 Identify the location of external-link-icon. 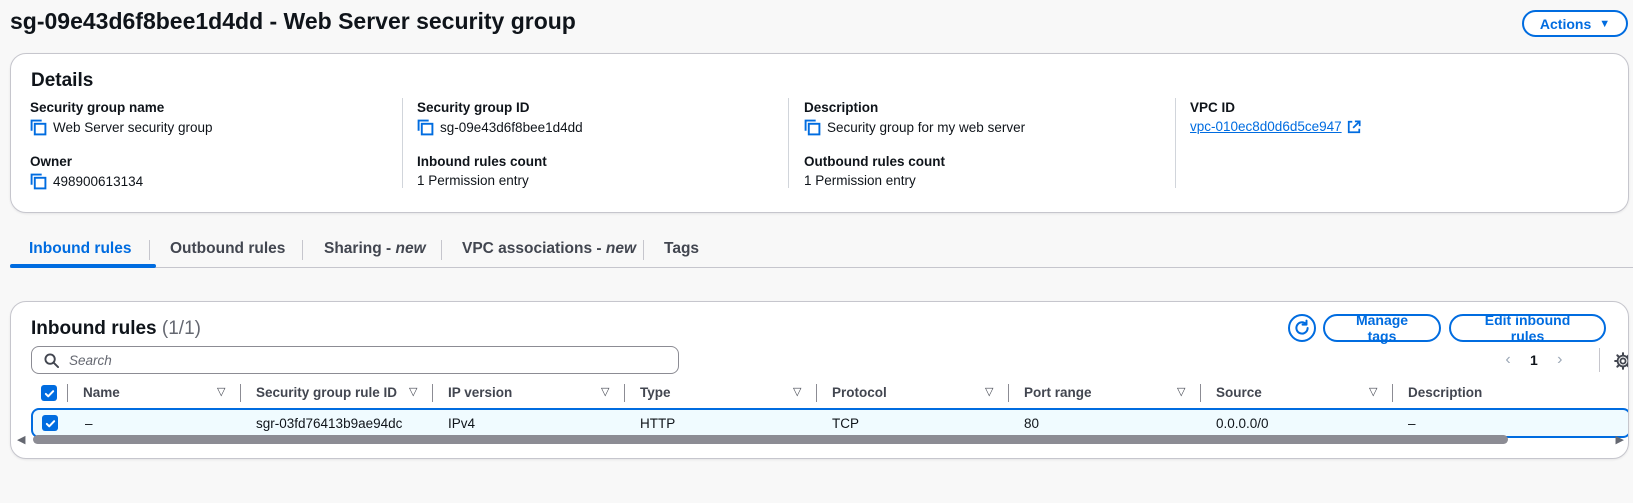
(1354, 126).